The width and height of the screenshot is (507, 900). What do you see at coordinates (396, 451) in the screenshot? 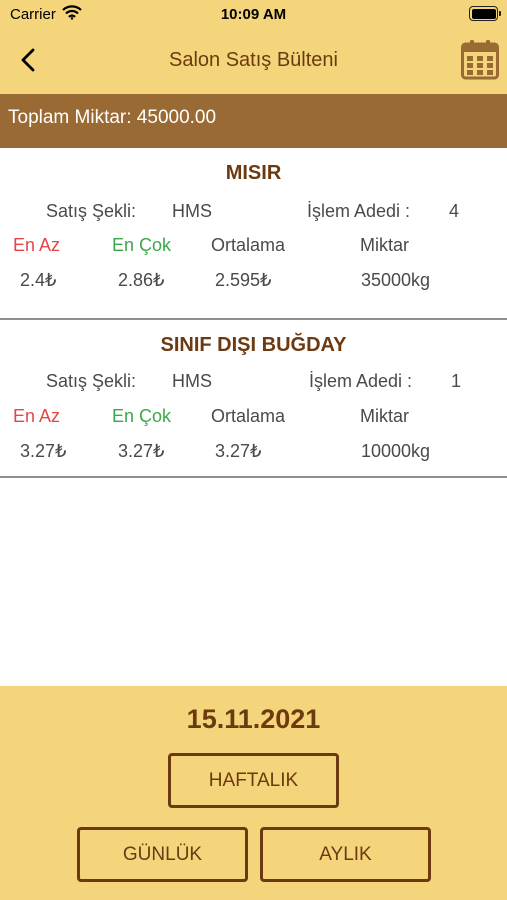
I see `amount-value: 10000kg` at bounding box center [396, 451].